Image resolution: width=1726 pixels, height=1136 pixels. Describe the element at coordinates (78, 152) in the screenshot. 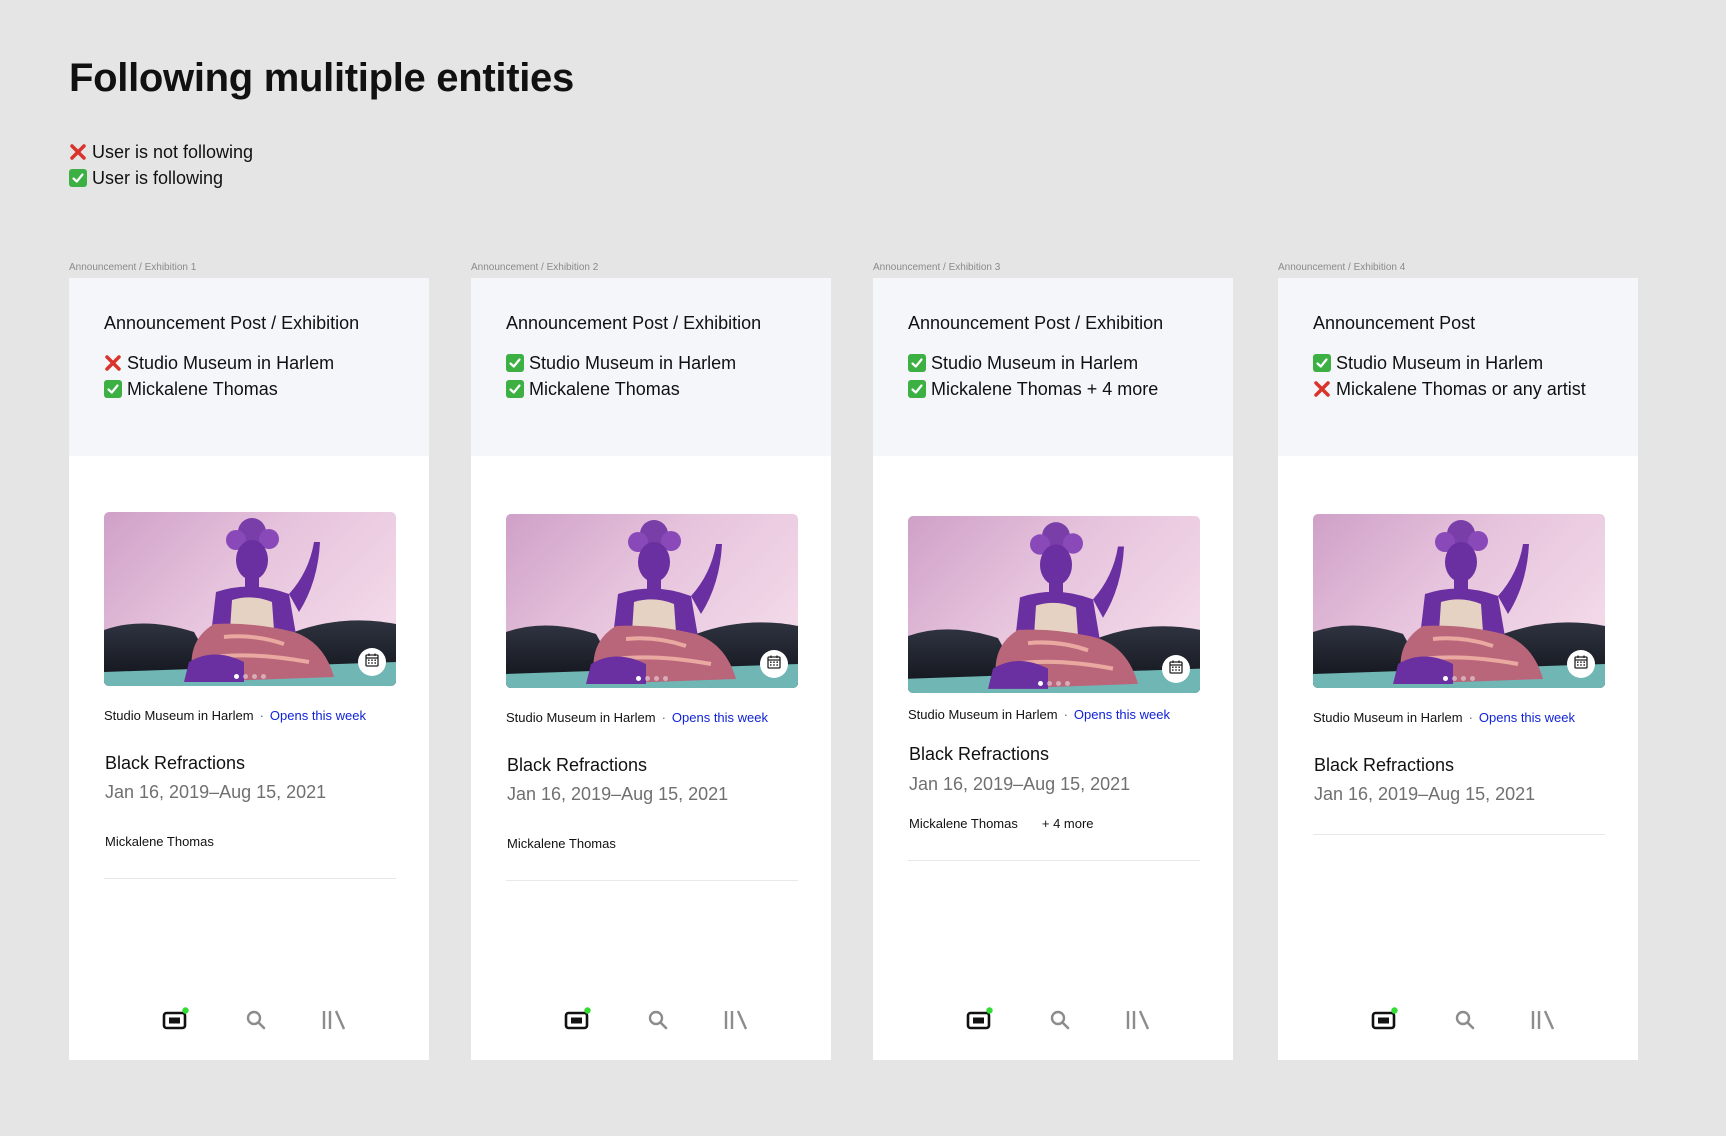

I see `cross-mark-icon` at that location.